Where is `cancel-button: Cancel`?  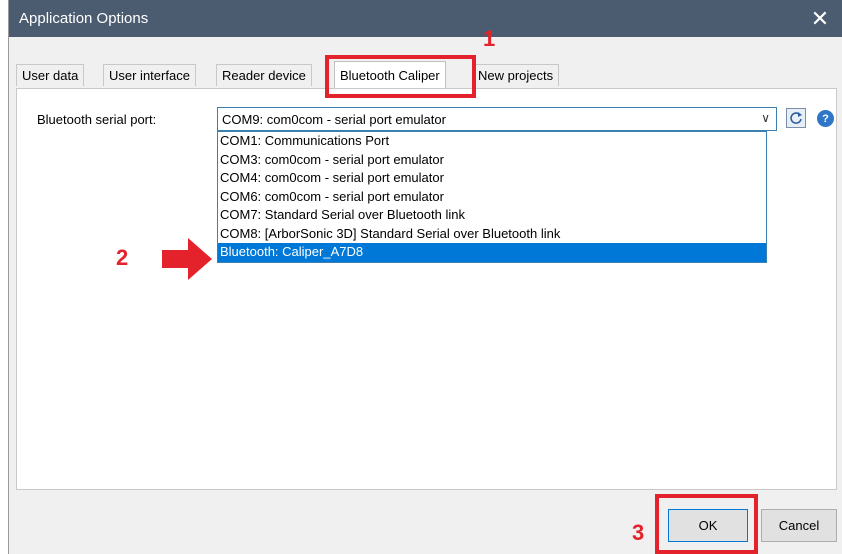 cancel-button: Cancel is located at coordinates (799, 525).